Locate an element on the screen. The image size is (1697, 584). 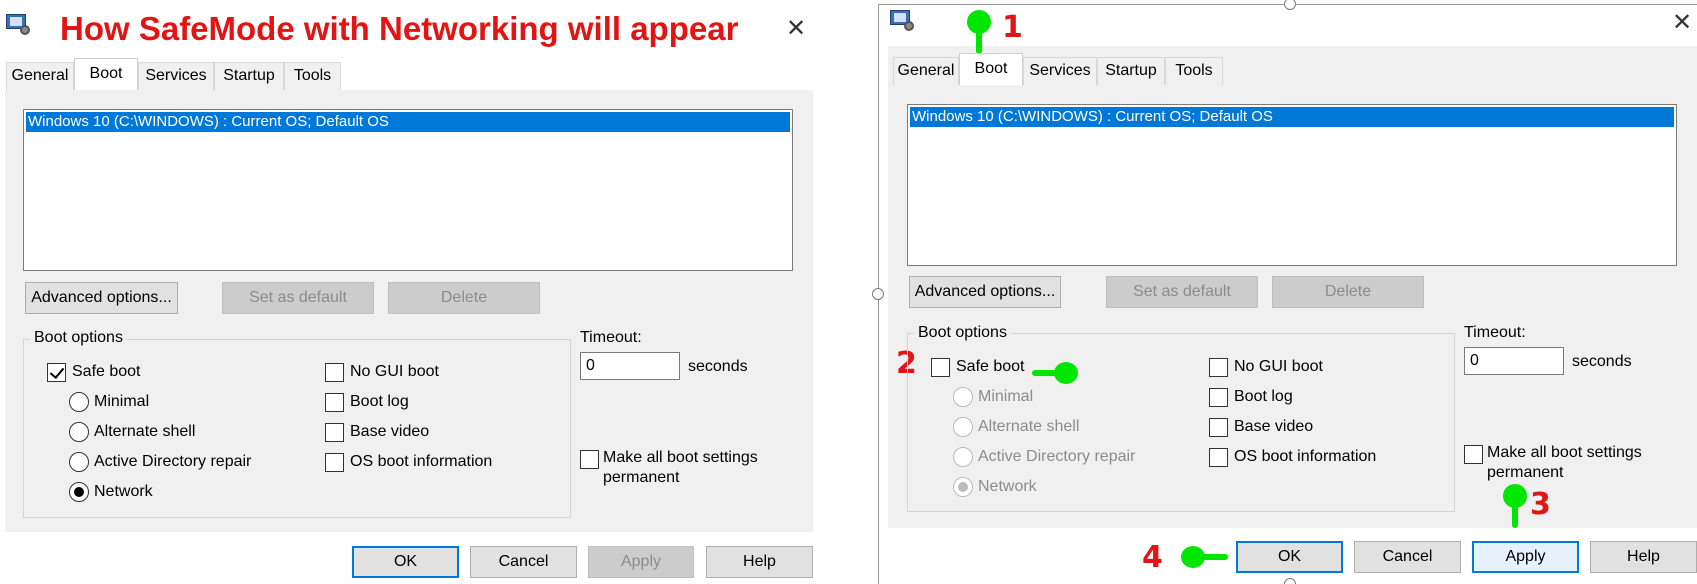
annotation-step-1: 1 is located at coordinates (1012, 27).